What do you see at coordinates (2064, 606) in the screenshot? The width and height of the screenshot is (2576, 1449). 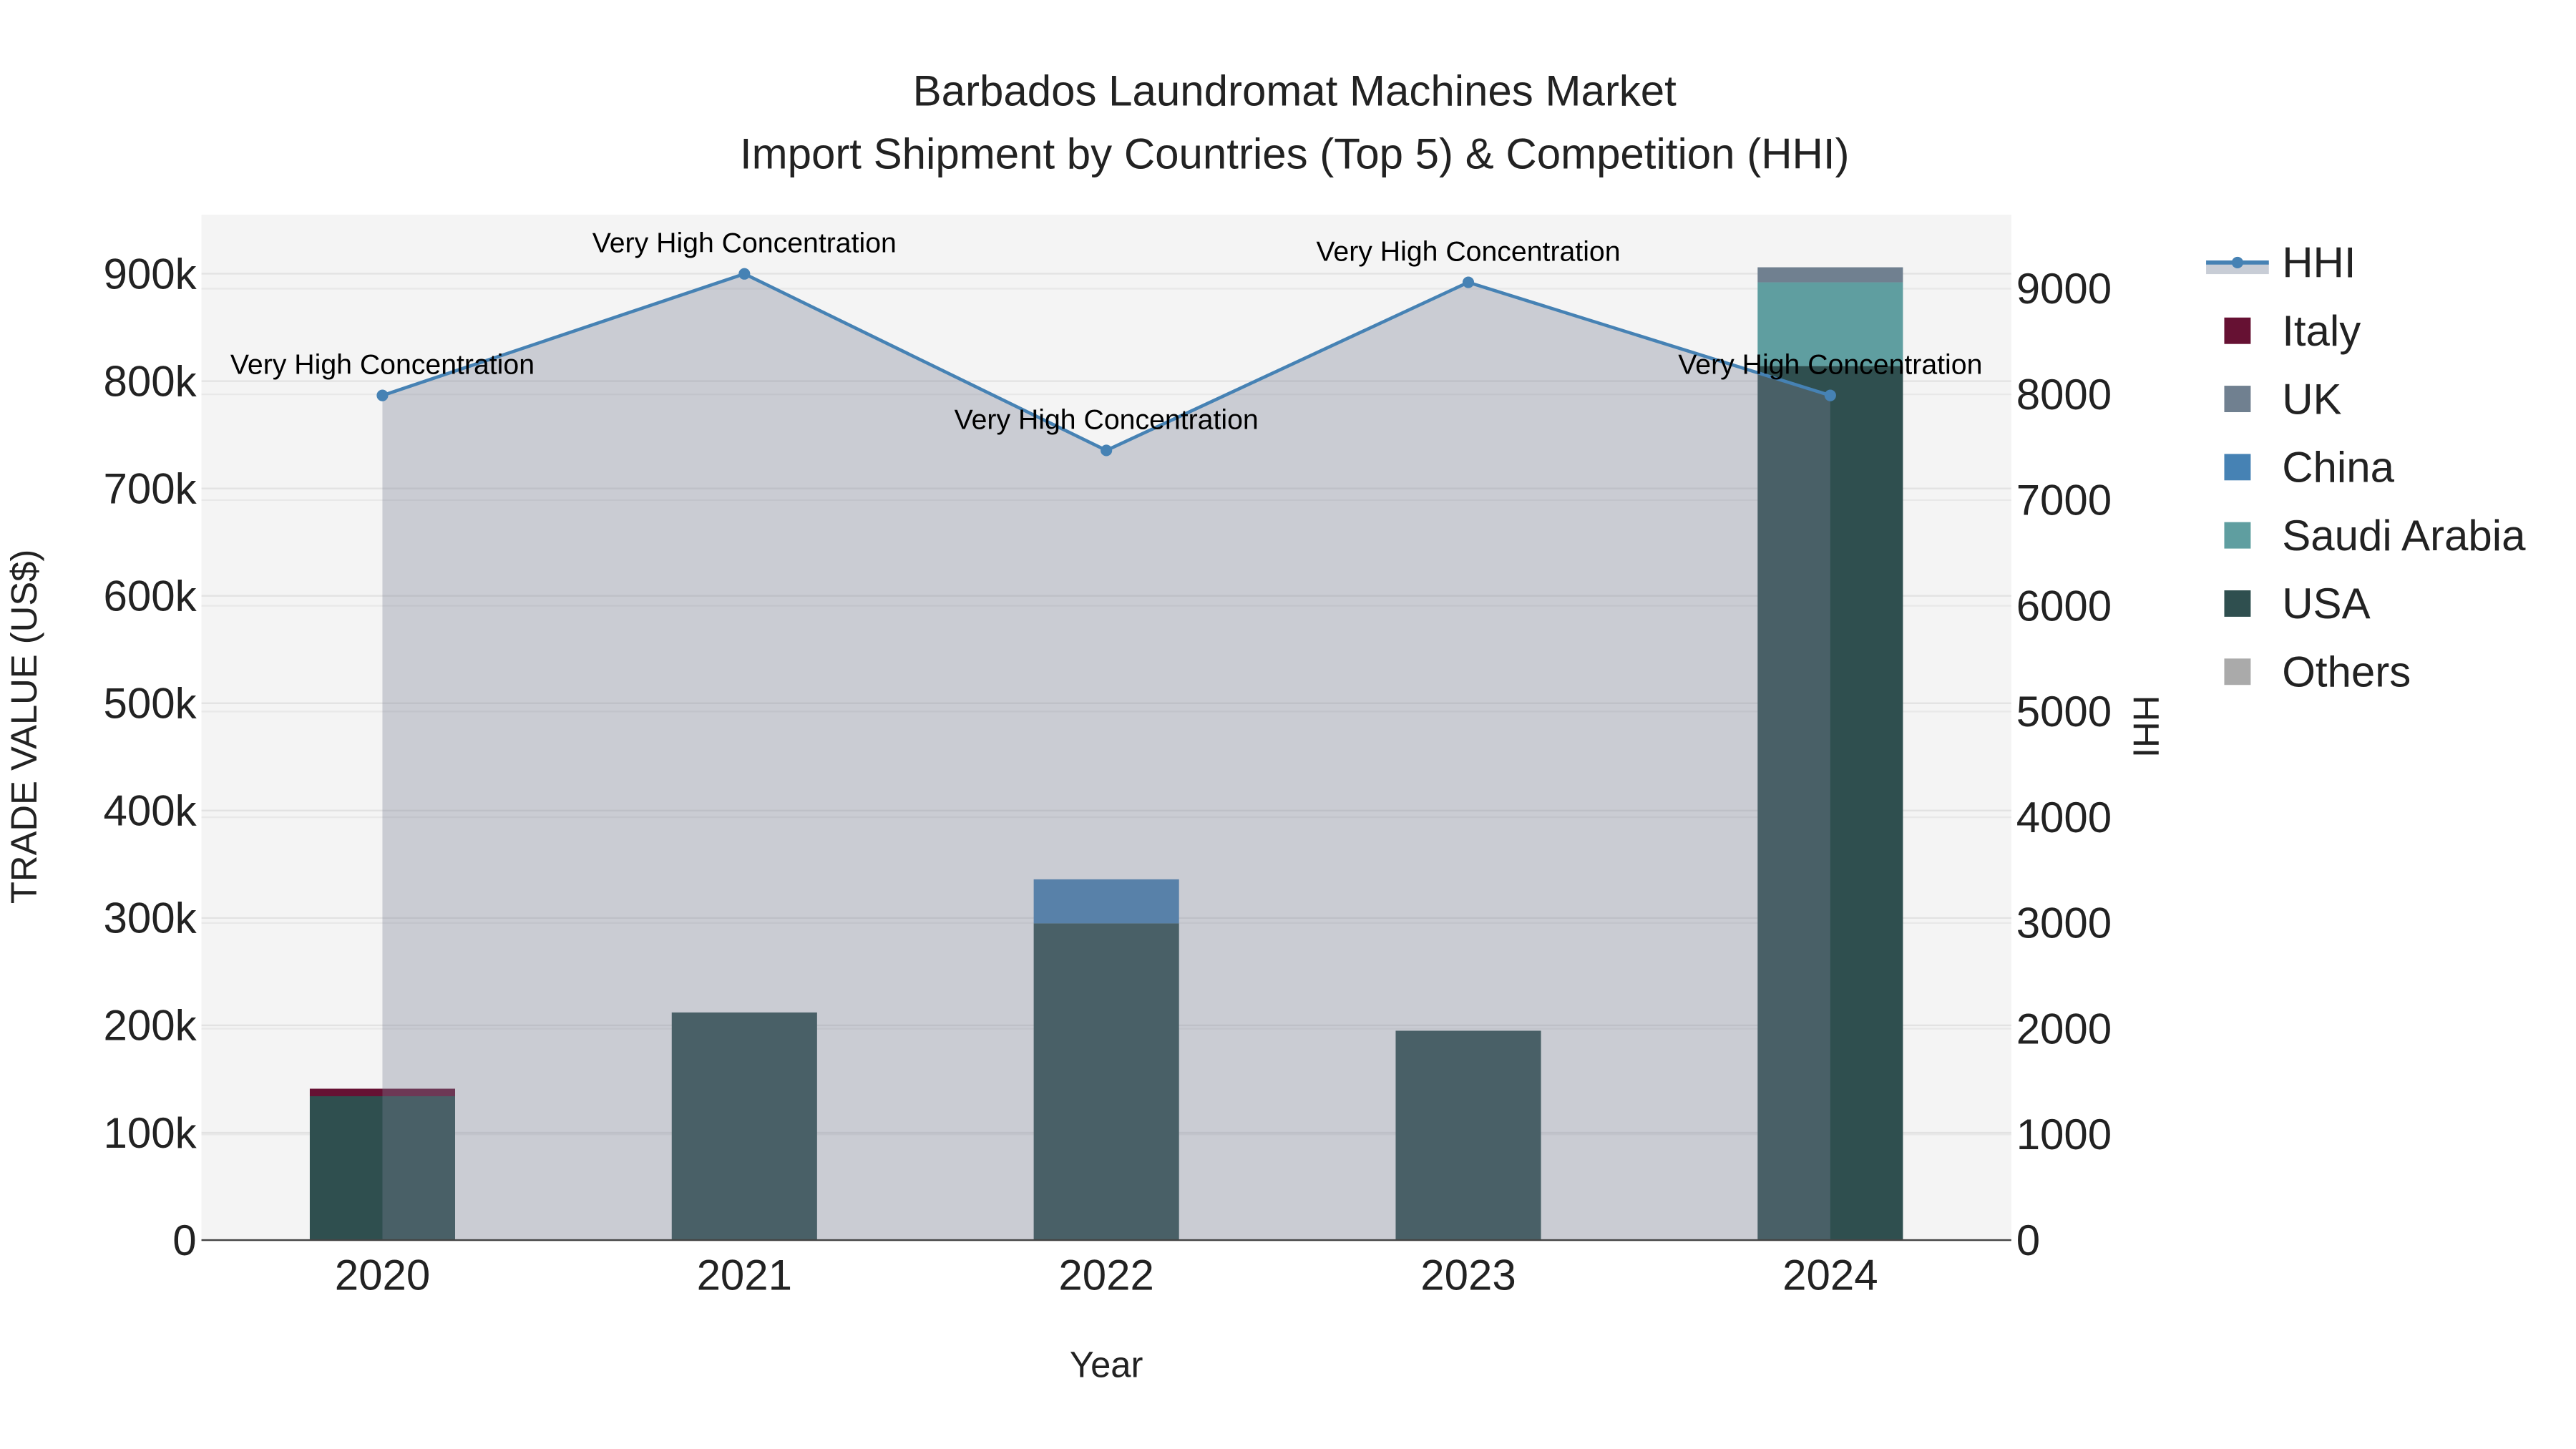 I see `y2-tick-label: 6000` at bounding box center [2064, 606].